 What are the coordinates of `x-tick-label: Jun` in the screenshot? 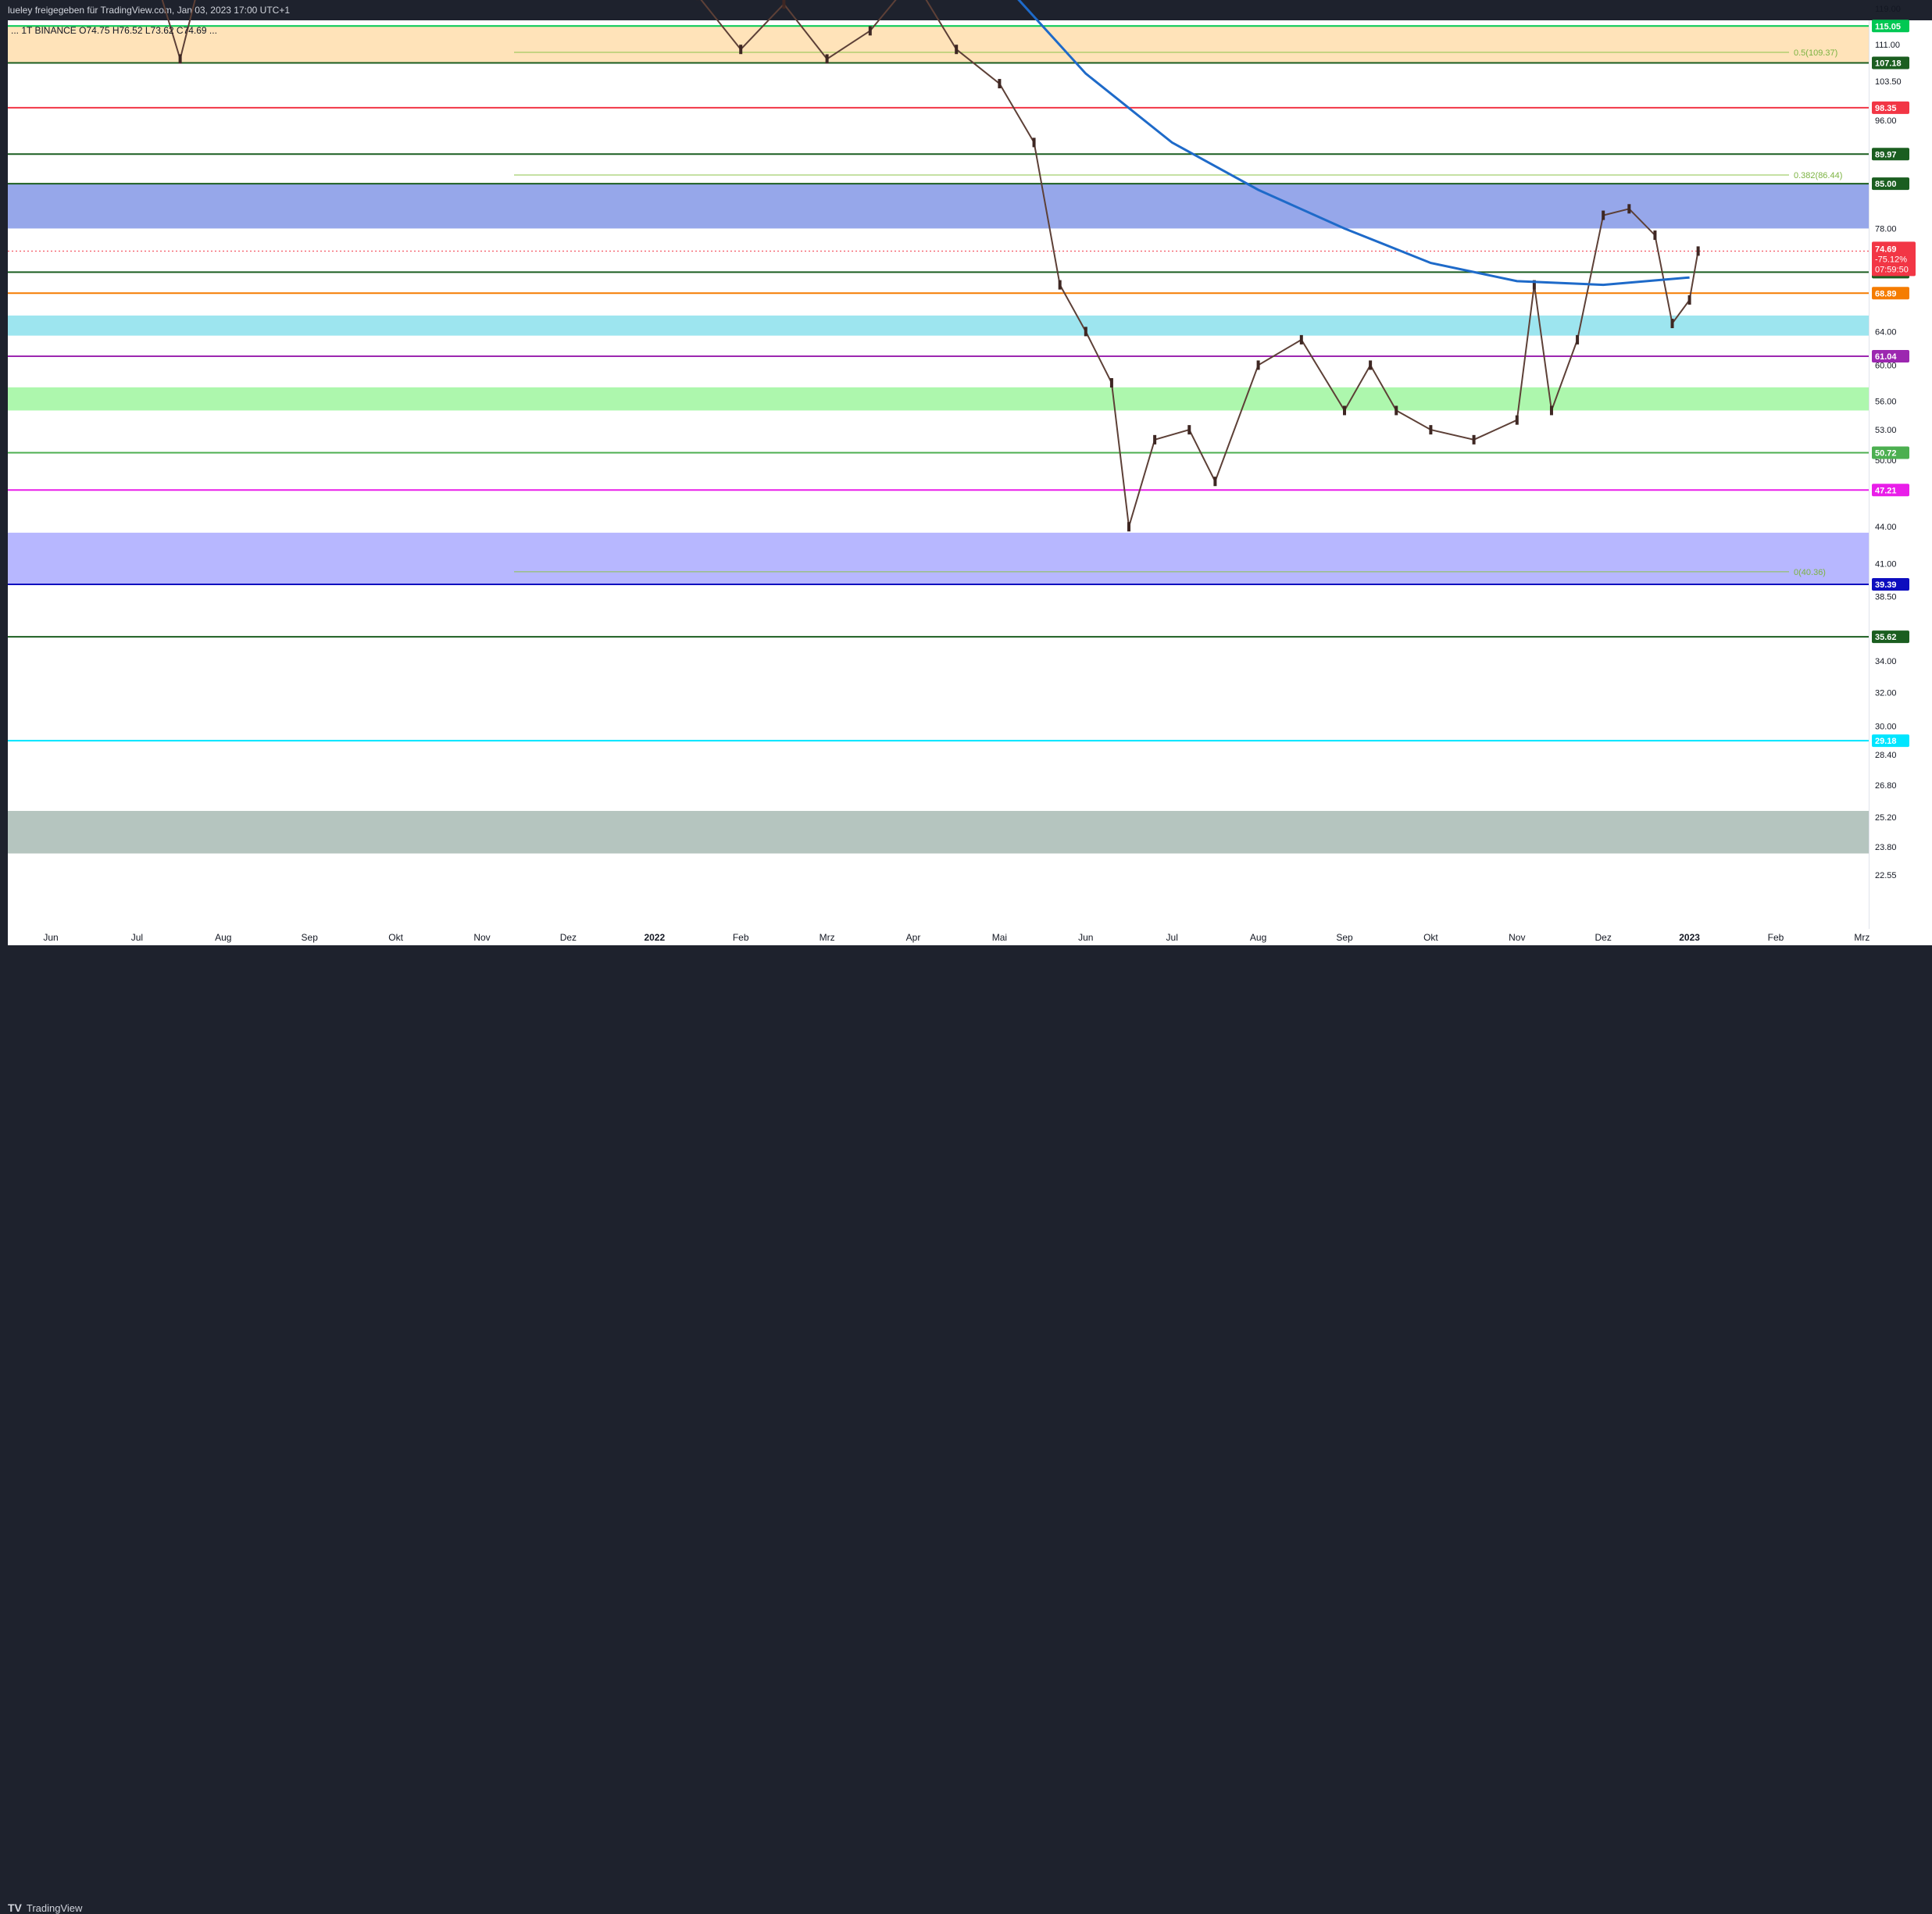 It's located at (1085, 938).